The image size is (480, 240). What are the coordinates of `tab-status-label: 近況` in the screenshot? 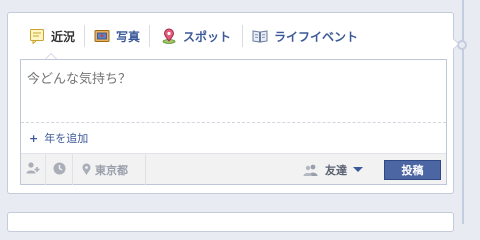 It's located at (63, 36).